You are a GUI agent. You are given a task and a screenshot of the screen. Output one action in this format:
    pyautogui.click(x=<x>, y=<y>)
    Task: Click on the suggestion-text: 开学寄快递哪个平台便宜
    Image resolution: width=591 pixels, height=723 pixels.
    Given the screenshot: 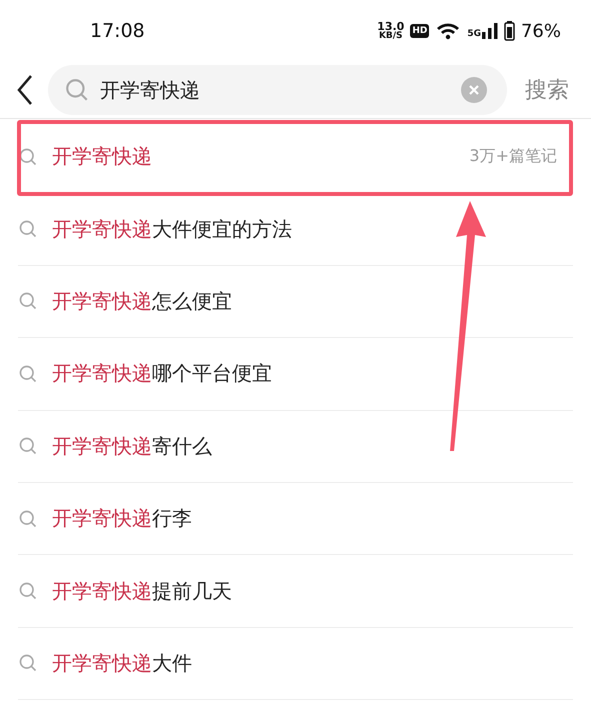 What is the action you would take?
    pyautogui.click(x=162, y=374)
    